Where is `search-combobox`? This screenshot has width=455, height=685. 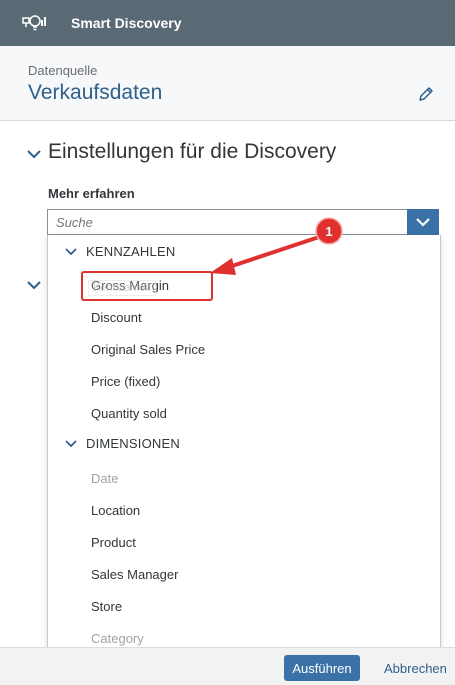
search-combobox is located at coordinates (243, 222).